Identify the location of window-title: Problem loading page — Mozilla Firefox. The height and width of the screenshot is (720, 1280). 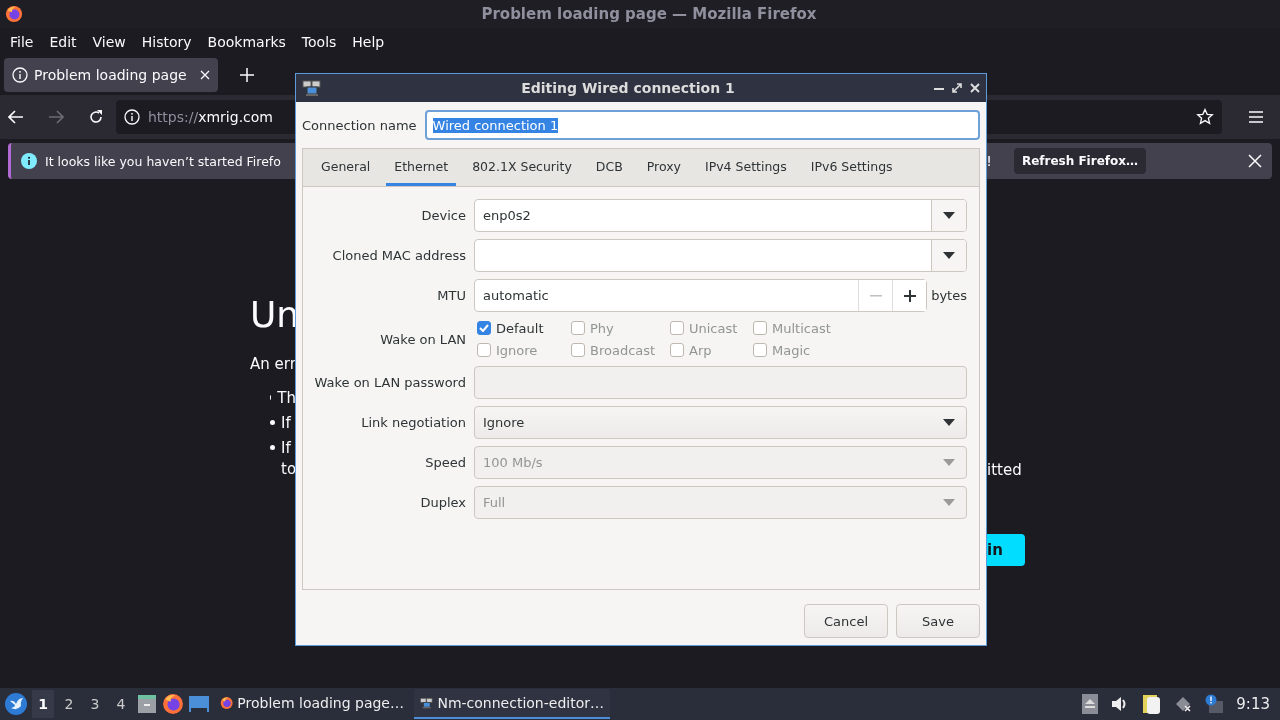
(649, 14).